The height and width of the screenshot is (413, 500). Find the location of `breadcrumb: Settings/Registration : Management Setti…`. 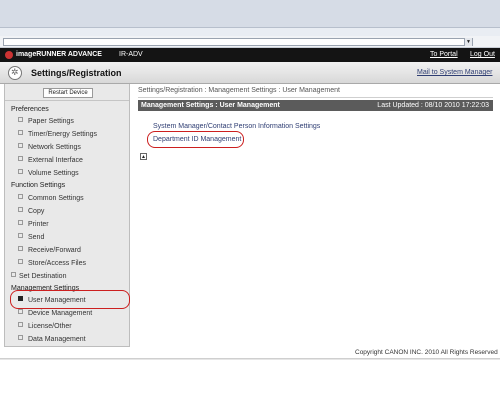

breadcrumb: Settings/Registration : Management Setti… is located at coordinates (239, 90).